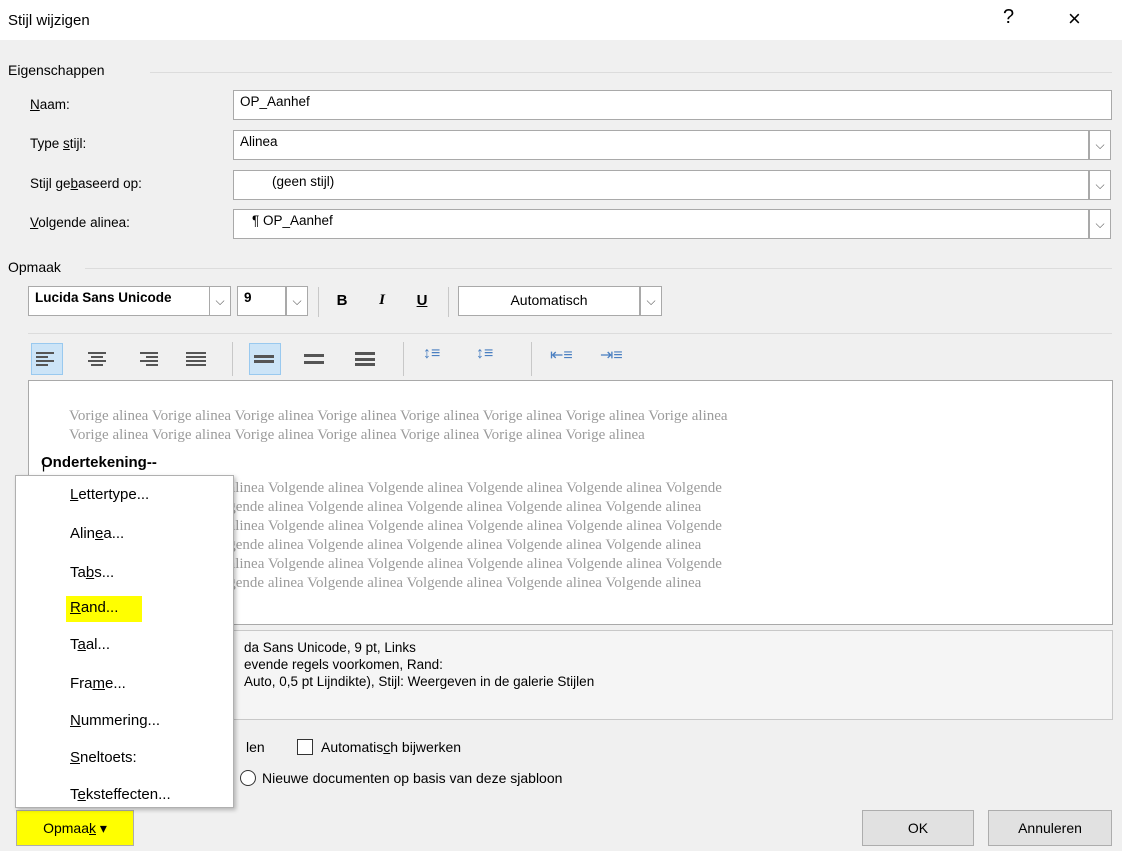  I want to click on double-spacing-icon, so click(366, 359).